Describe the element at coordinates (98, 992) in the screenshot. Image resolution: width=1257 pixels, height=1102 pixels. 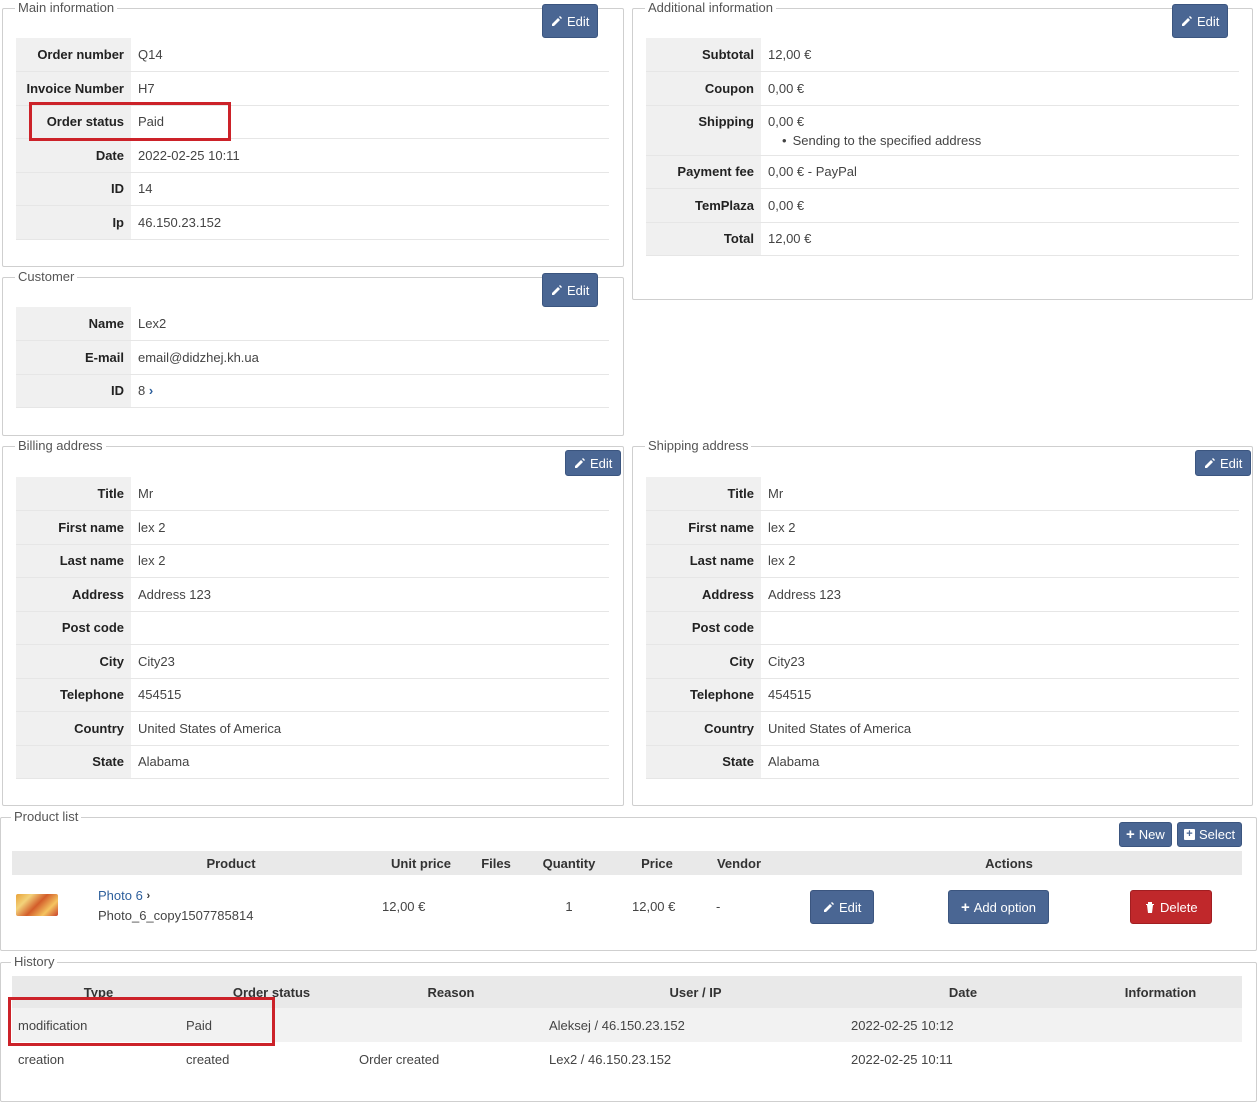
I see `type-header: Type` at that location.